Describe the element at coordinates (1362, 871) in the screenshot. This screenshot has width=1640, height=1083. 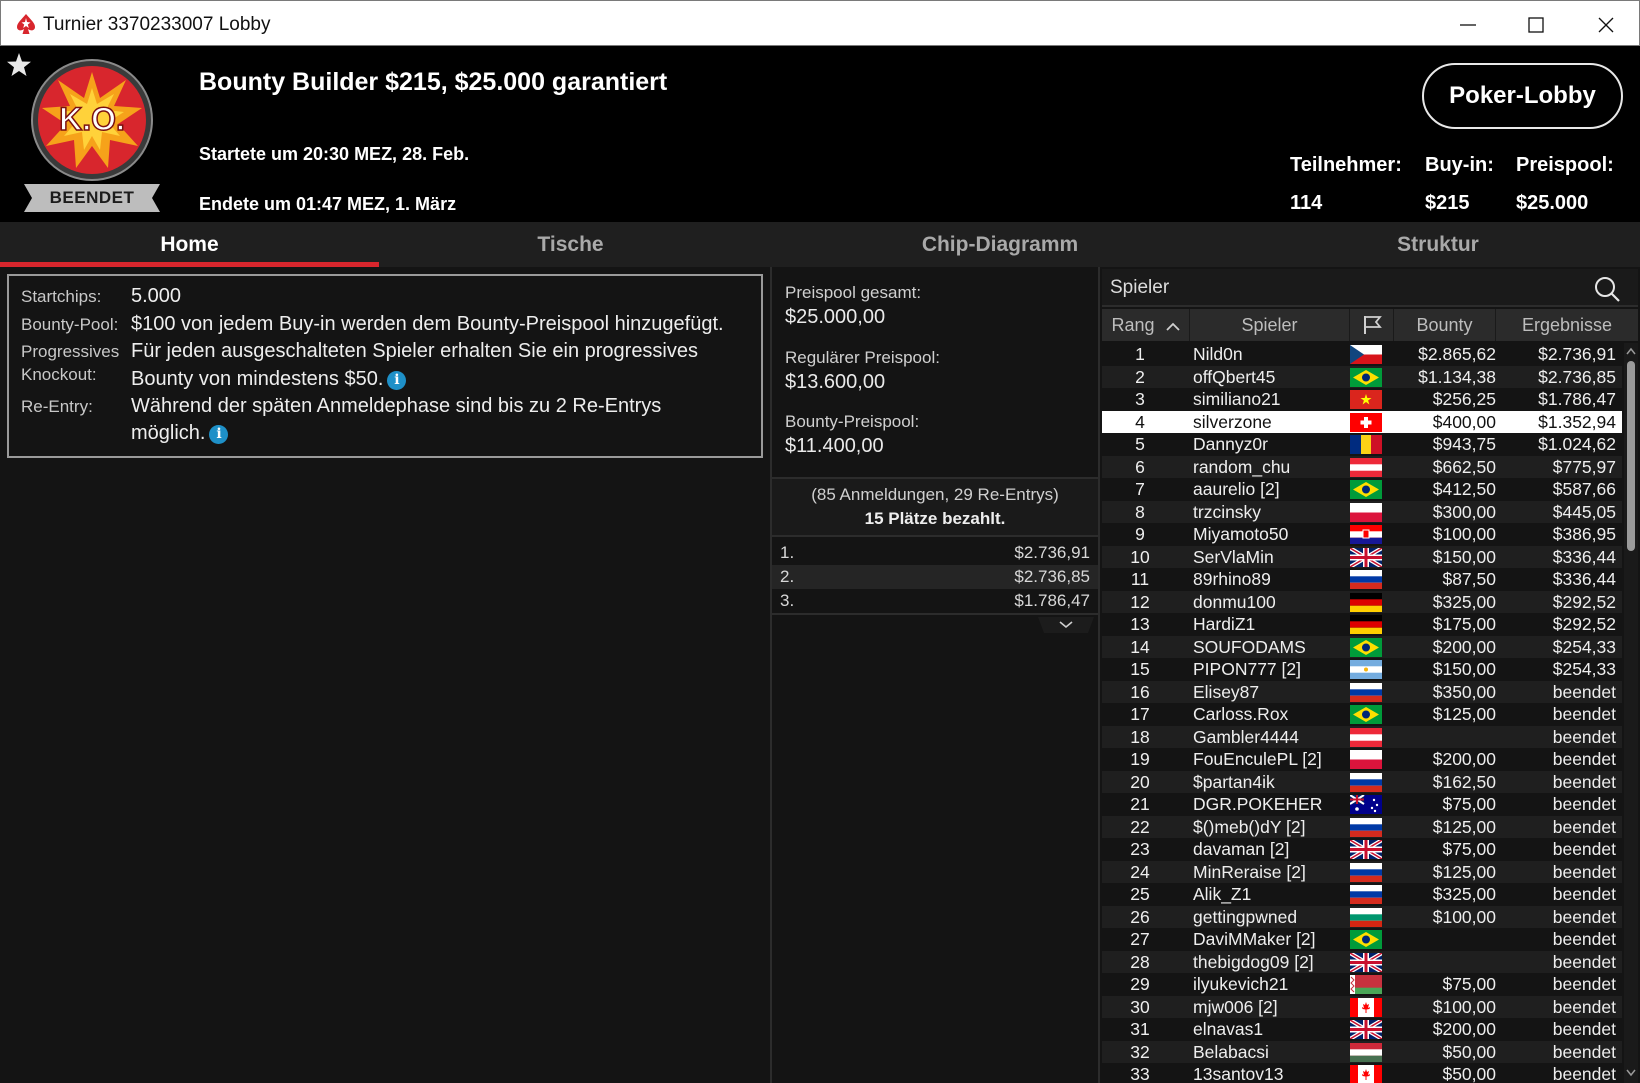
I see `player-row: 24 MinReraise [2] $125,00 beendet` at that location.